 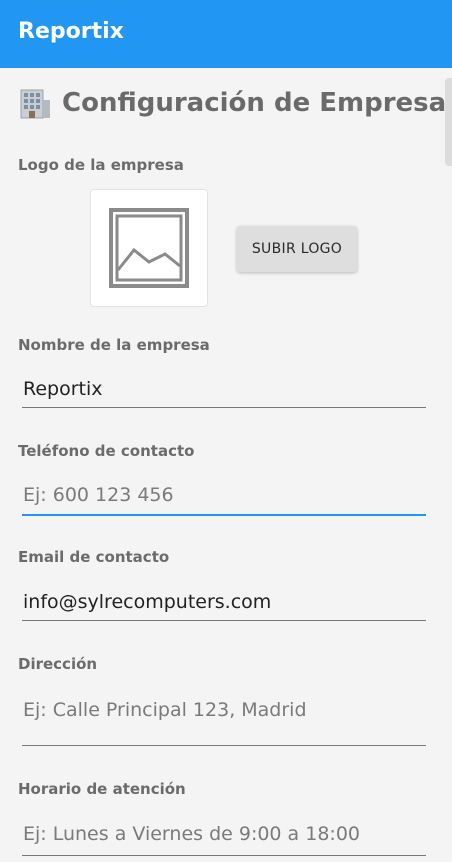 What do you see at coordinates (94, 557) in the screenshot?
I see `email-label: Email de contacto` at bounding box center [94, 557].